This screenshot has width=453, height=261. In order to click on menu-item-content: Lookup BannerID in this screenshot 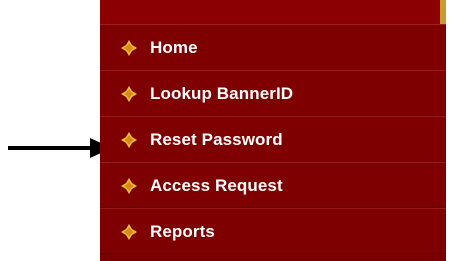, I will do `click(206, 94)`.